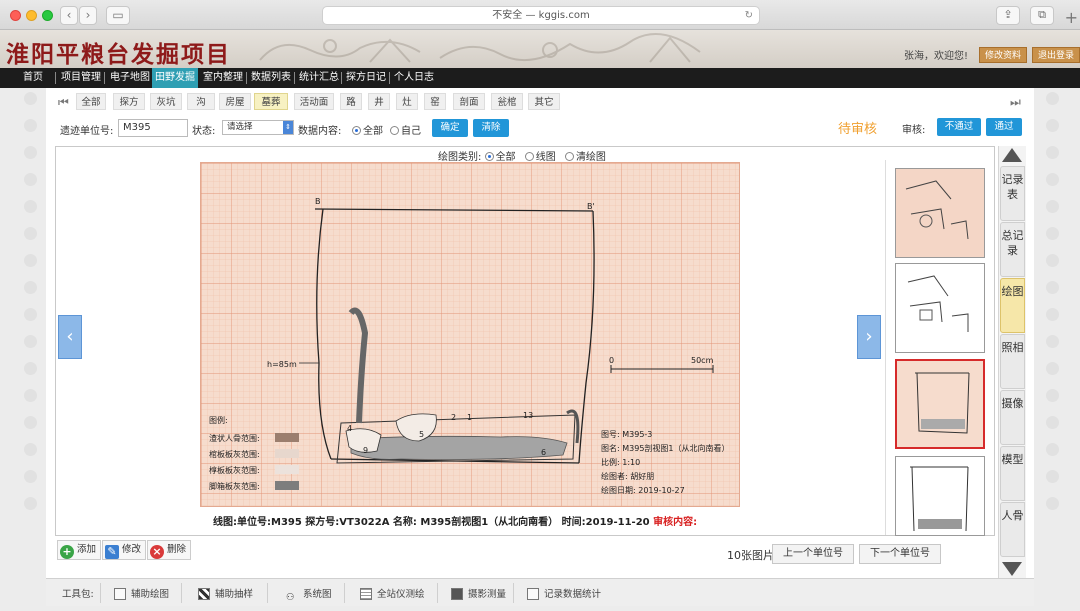  What do you see at coordinates (392, 593) in the screenshot?
I see `tool-total-station: 全站仪测绘` at bounding box center [392, 593].